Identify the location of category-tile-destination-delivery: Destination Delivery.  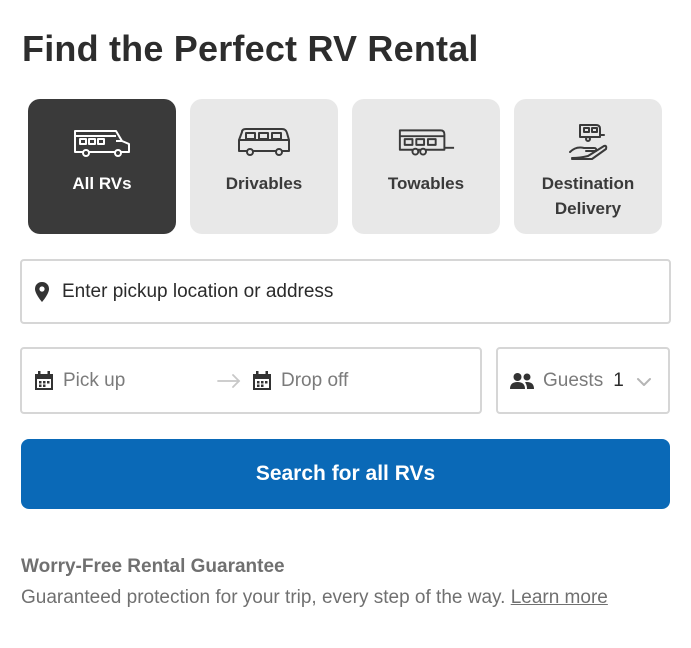
(588, 166).